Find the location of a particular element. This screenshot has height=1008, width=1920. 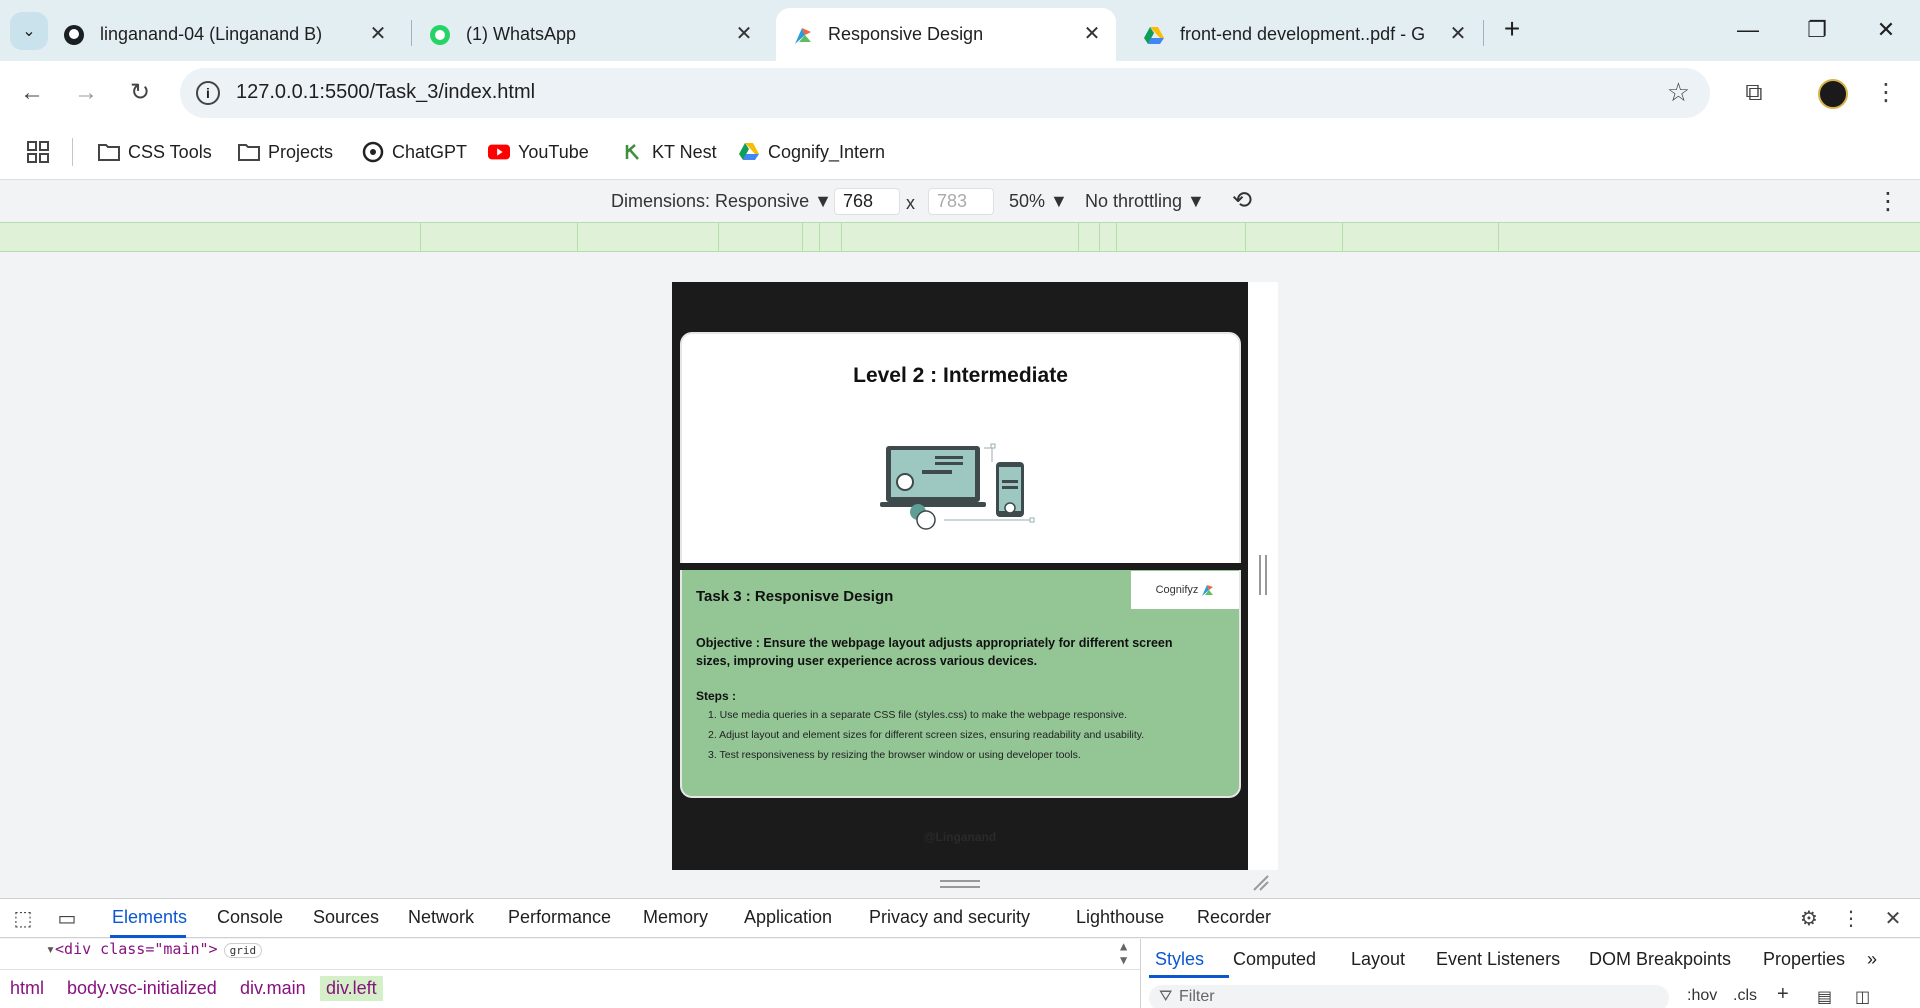

media-query-bar is located at coordinates (960, 237).